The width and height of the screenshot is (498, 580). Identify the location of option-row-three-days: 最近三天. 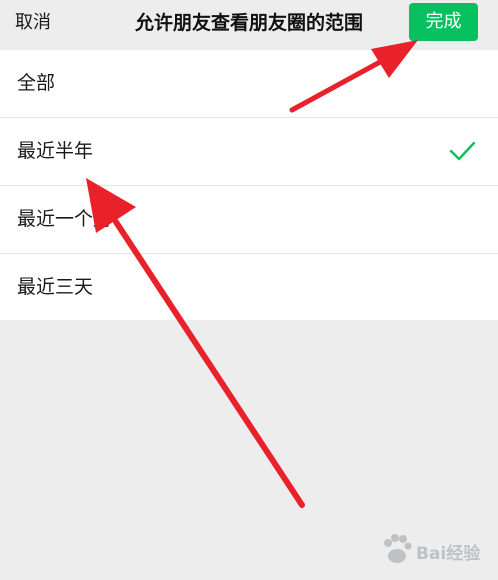
(249, 287).